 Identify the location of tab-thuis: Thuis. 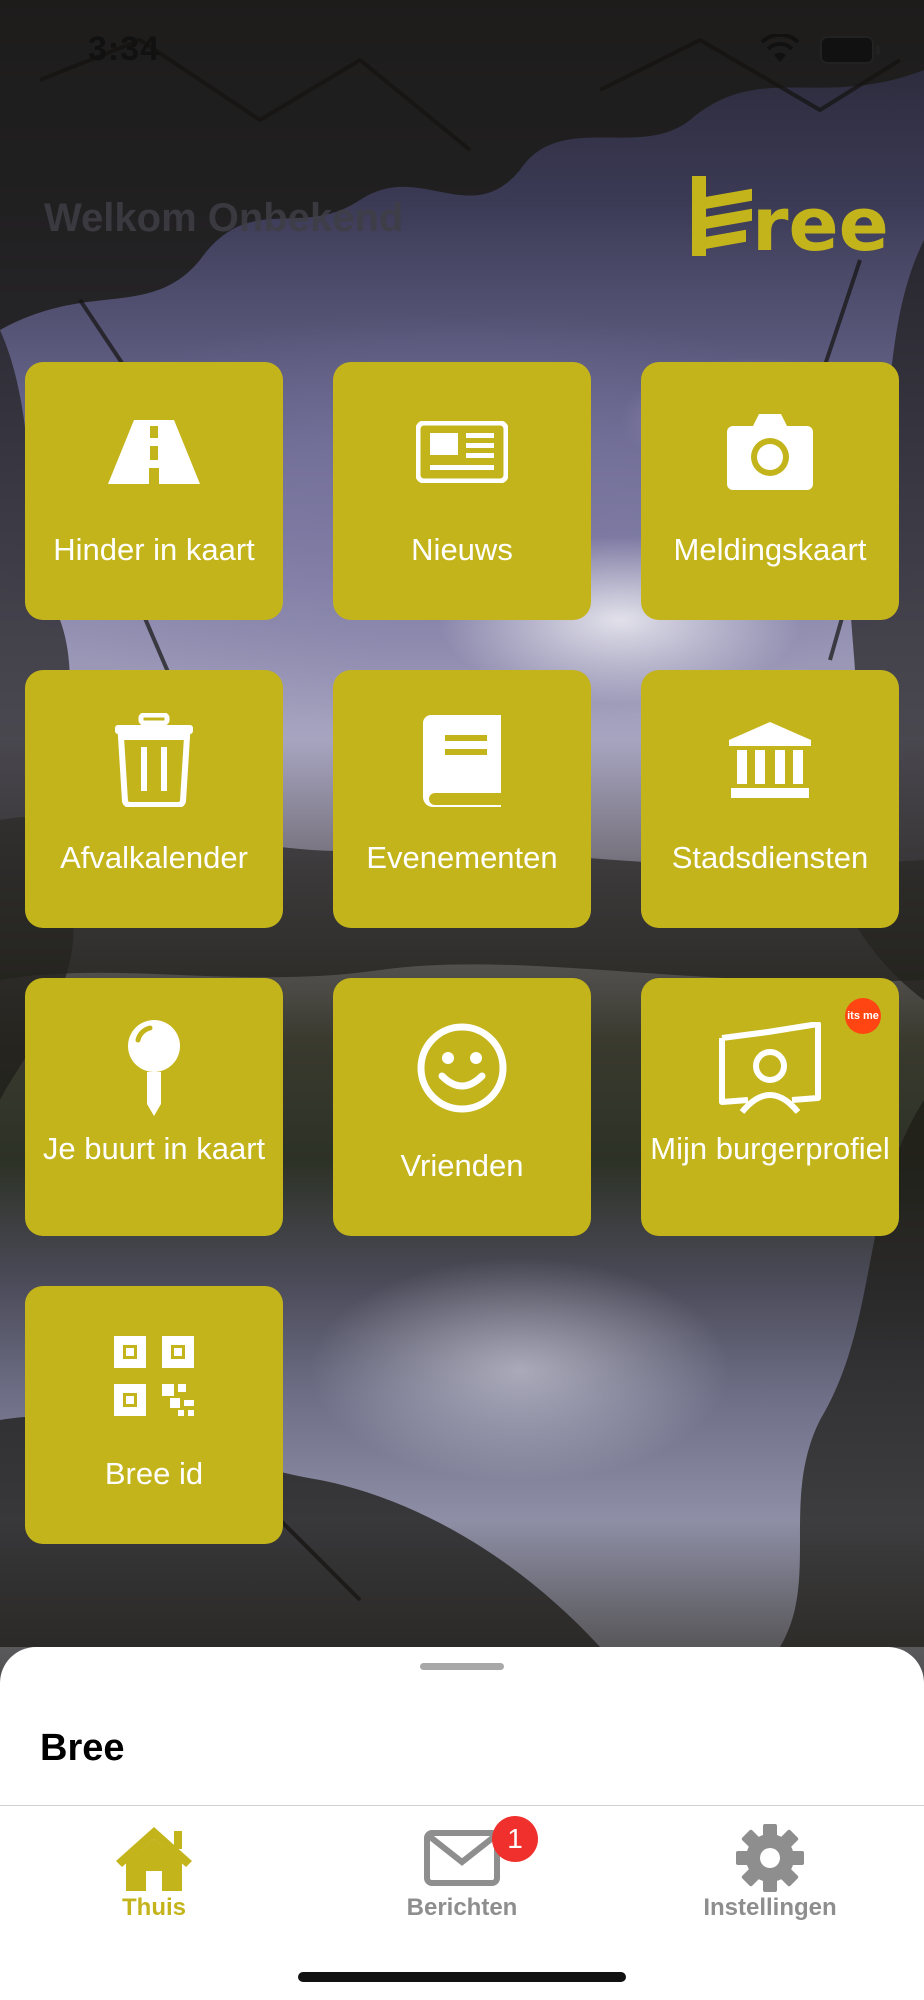
(154, 1871).